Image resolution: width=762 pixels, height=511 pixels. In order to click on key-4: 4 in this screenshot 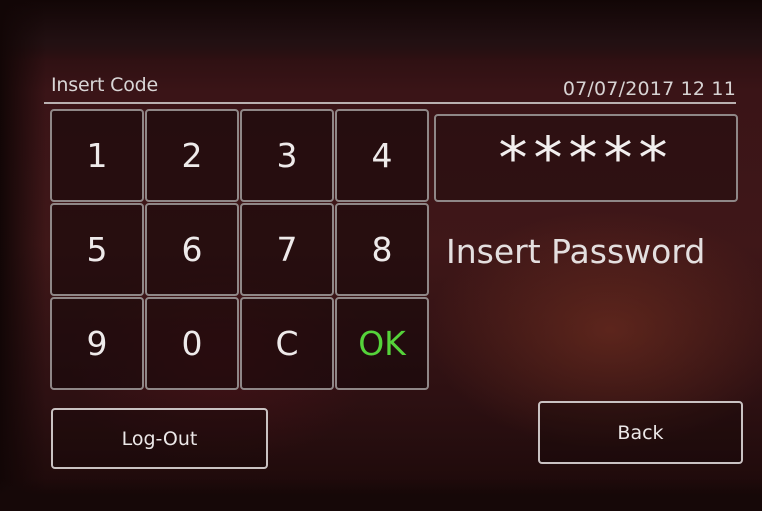, I will do `click(382, 155)`.